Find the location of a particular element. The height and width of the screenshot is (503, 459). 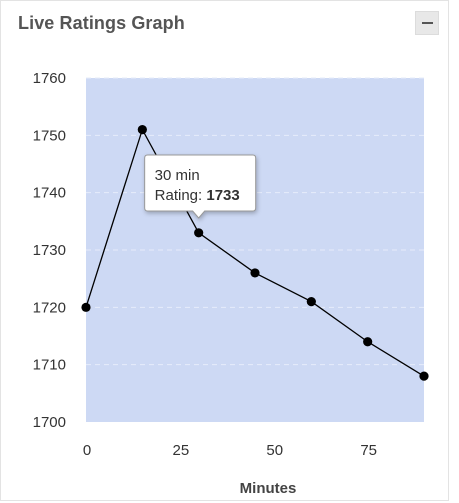

y-tick-label: 1720 is located at coordinates (49, 307).